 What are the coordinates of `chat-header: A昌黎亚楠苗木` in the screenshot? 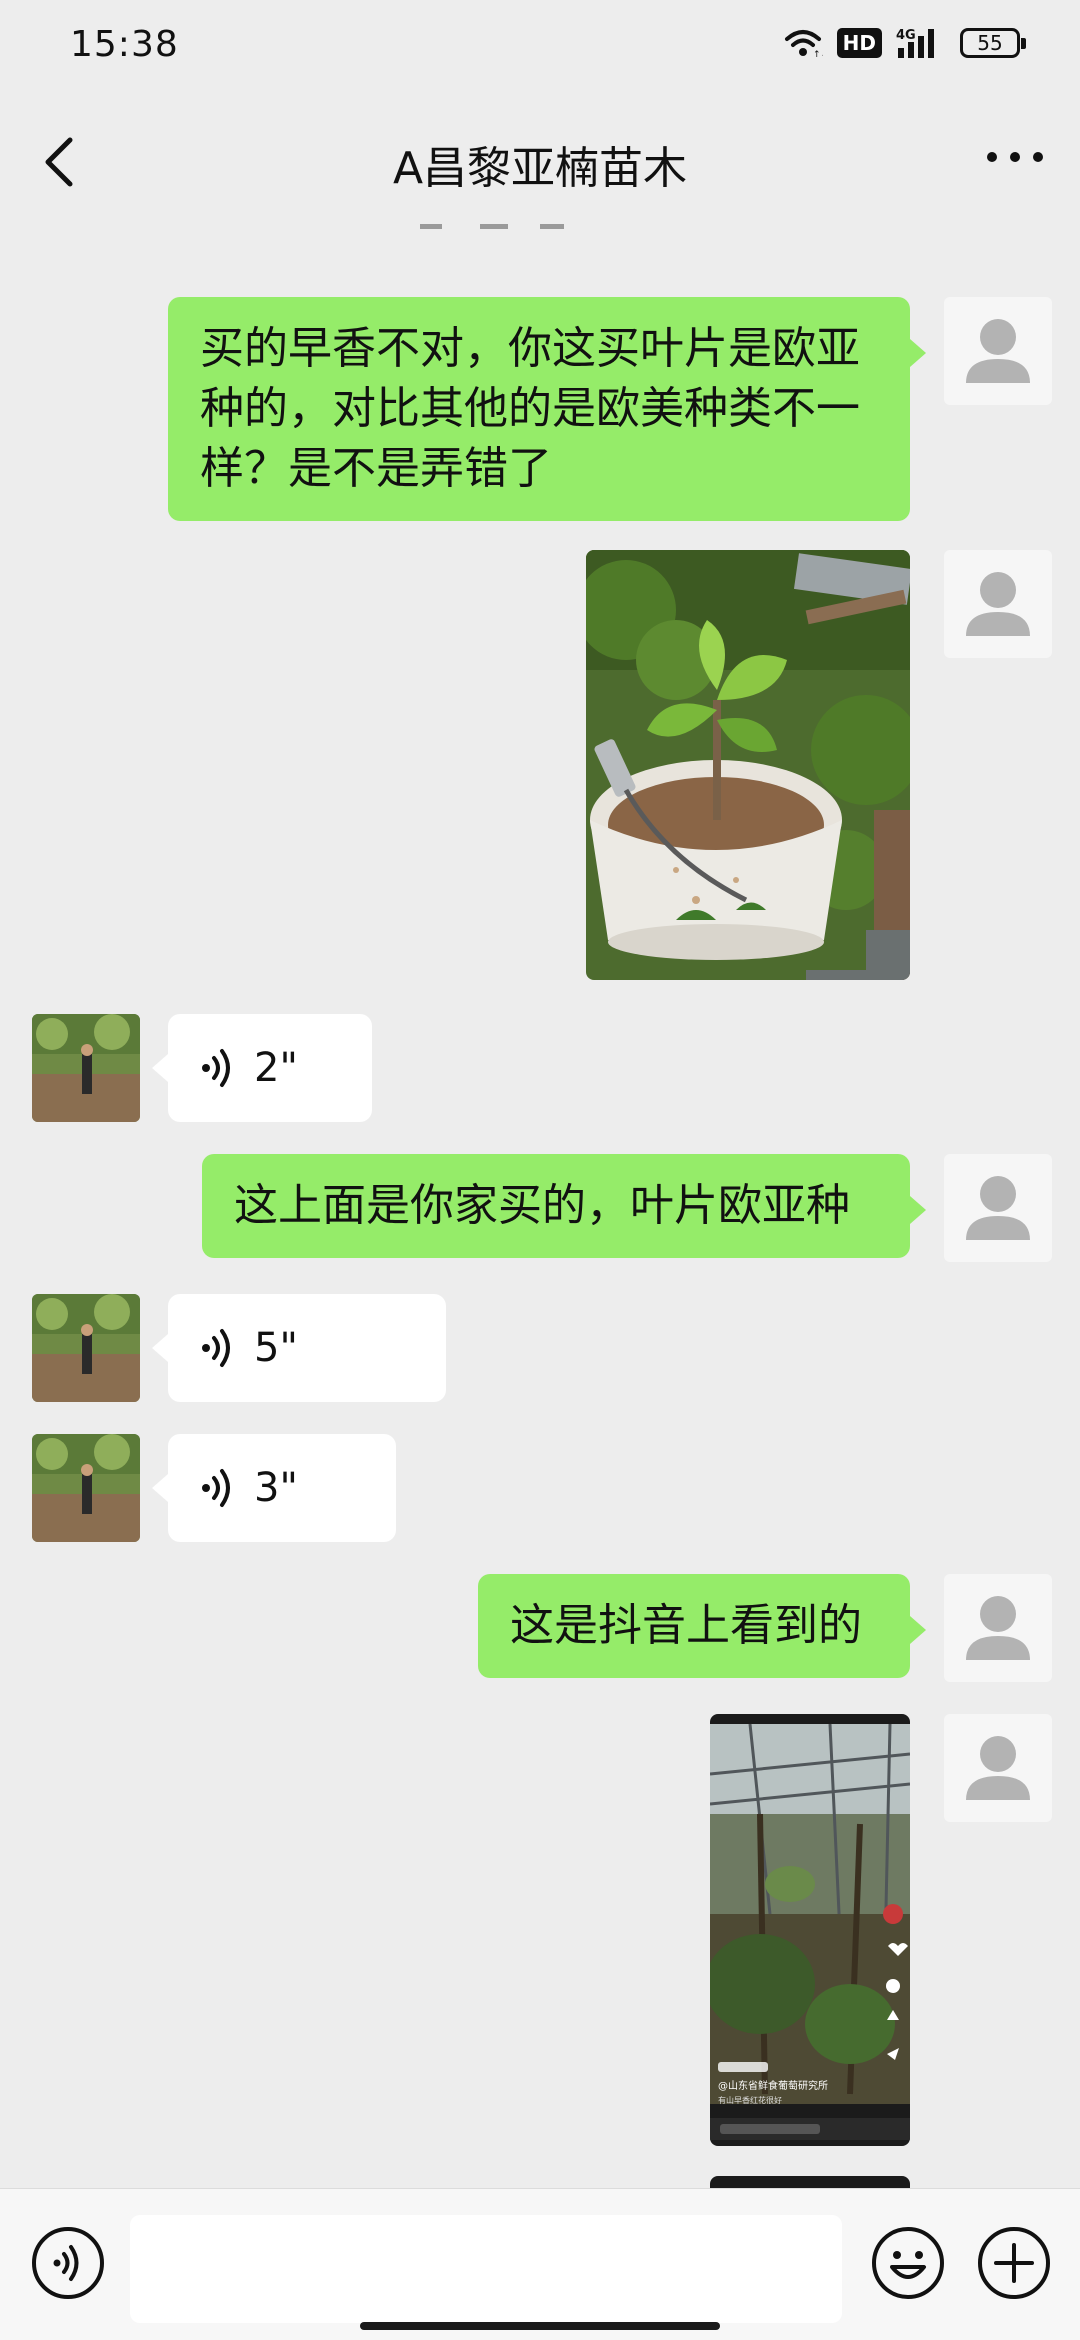 It's located at (540, 161).